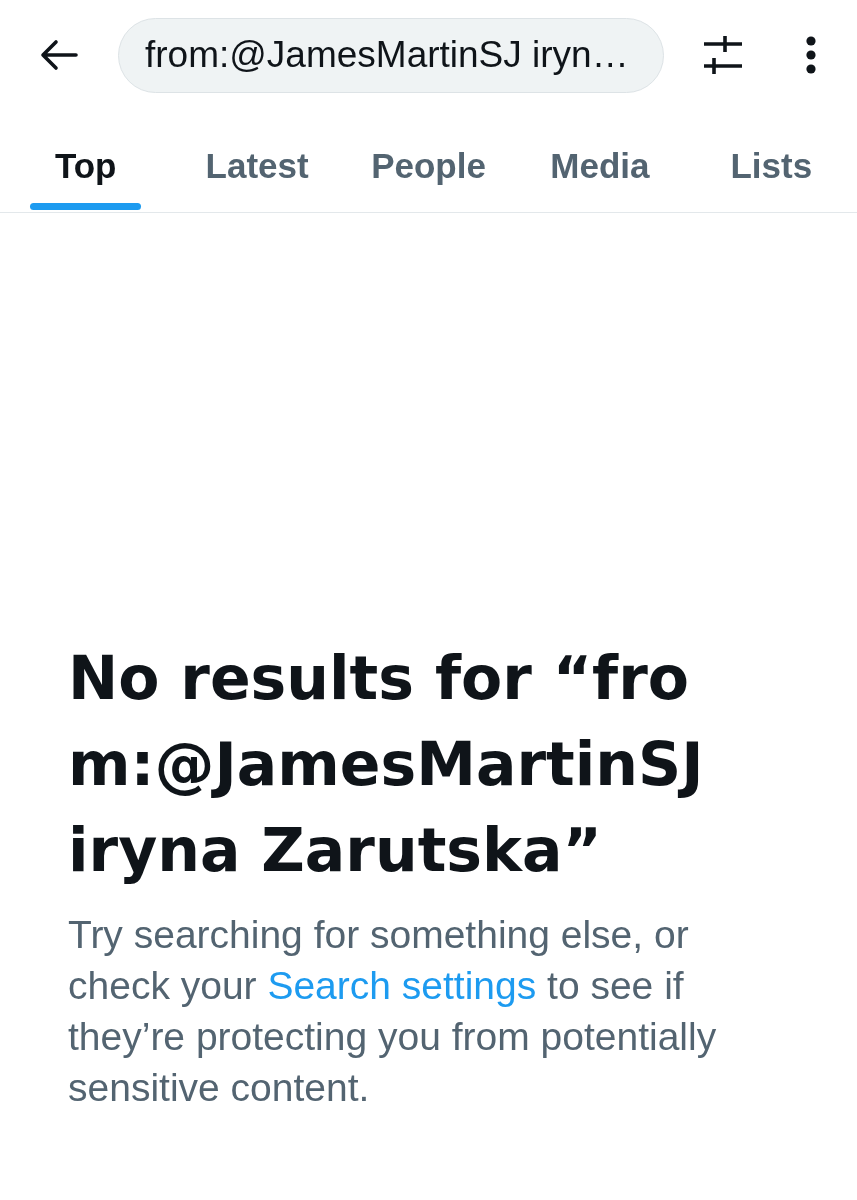  What do you see at coordinates (86, 166) in the screenshot?
I see `tab: Top` at bounding box center [86, 166].